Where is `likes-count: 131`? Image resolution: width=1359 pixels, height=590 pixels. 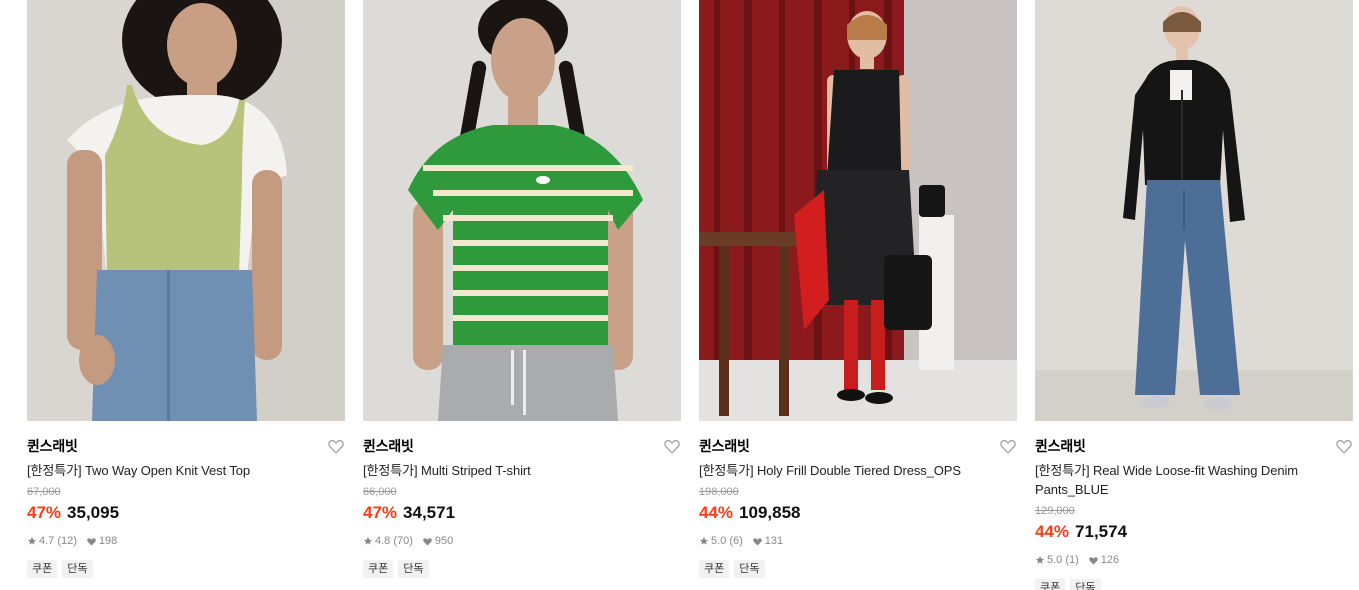 likes-count: 131 is located at coordinates (774, 541).